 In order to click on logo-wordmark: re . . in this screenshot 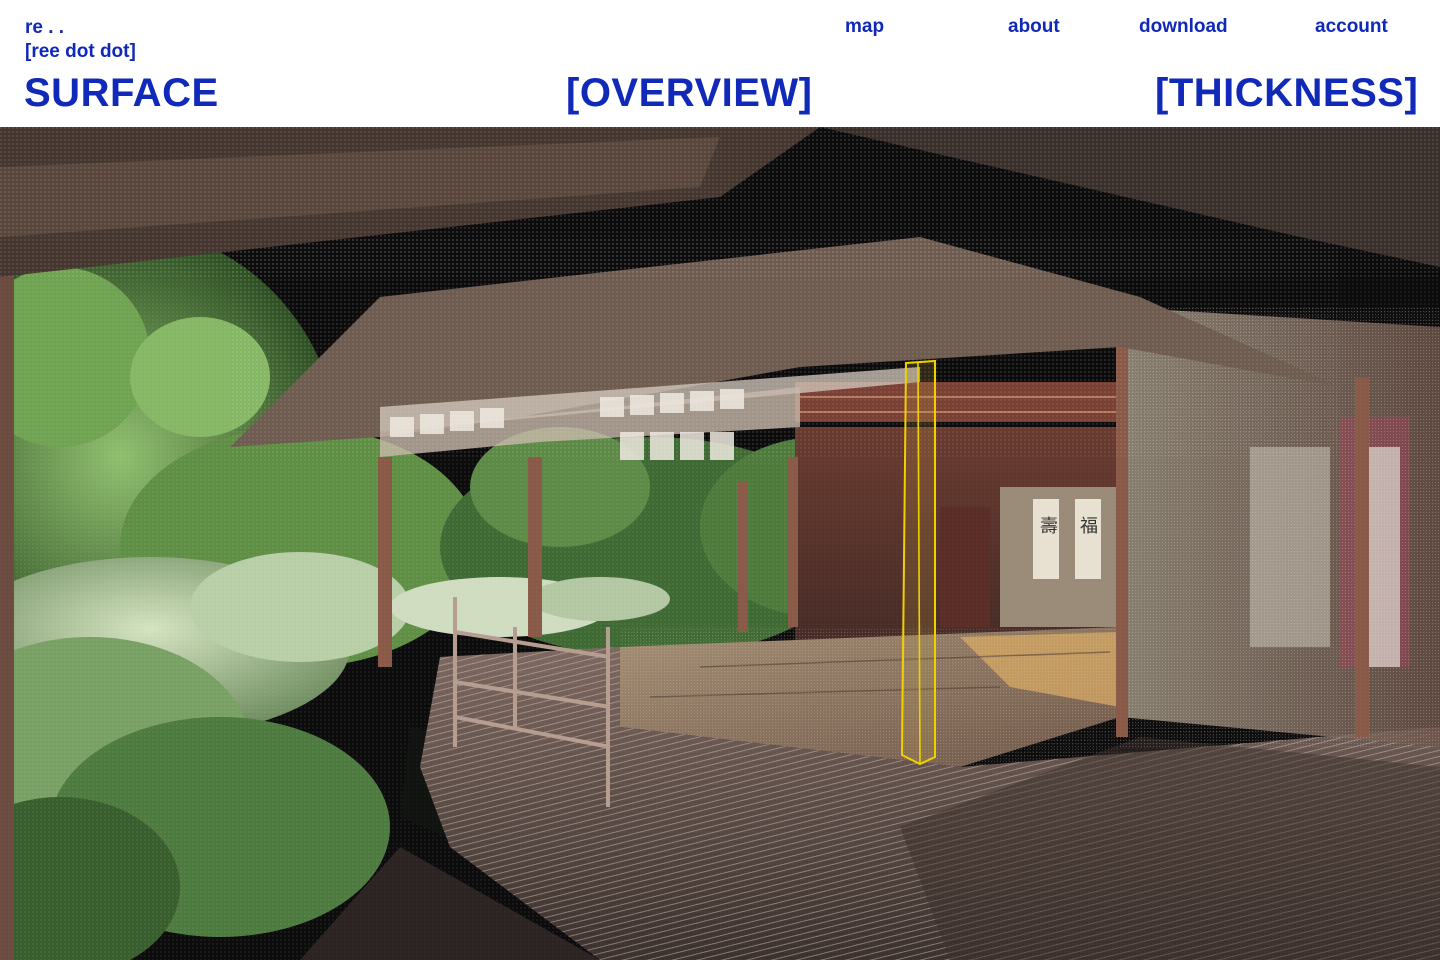, I will do `click(45, 27)`.